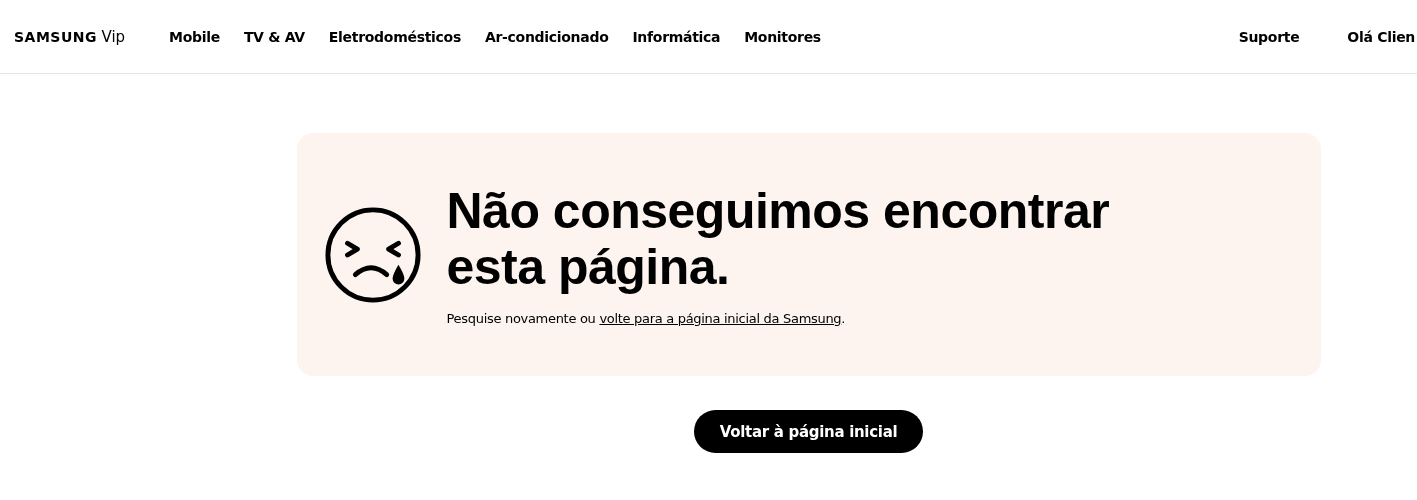 The image size is (1417, 500). I want to click on sad-face-icon, so click(372, 254).